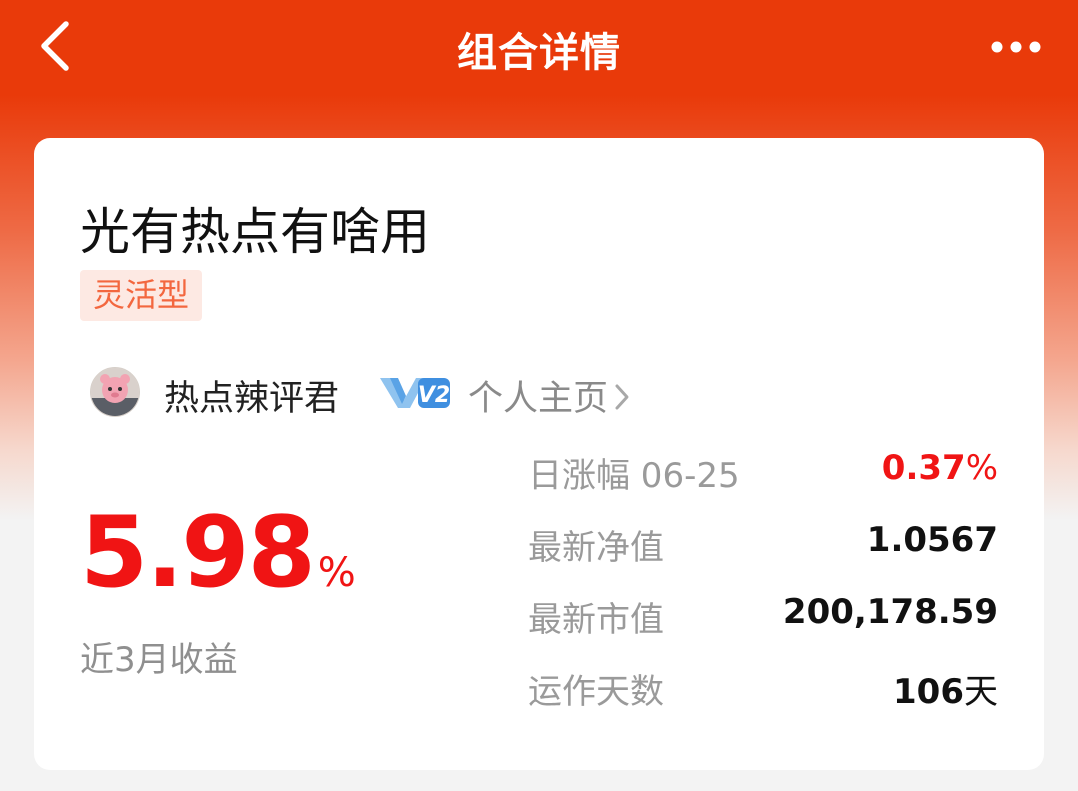 The height and width of the screenshot is (791, 1078). What do you see at coordinates (434, 395) in the screenshot?
I see `badge-level-text: V2` at bounding box center [434, 395].